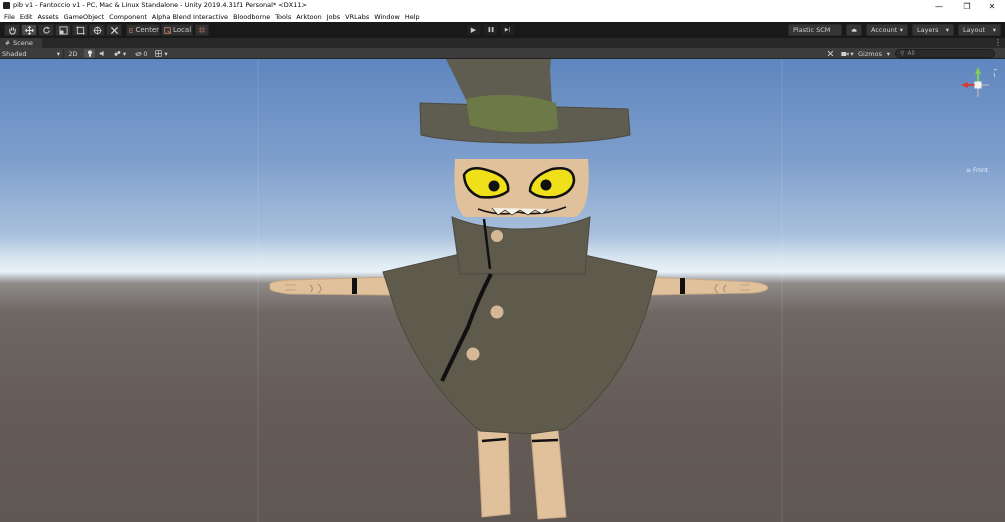 The image size is (1005, 522). I want to click on orientation-gizmo, so click(977, 85).